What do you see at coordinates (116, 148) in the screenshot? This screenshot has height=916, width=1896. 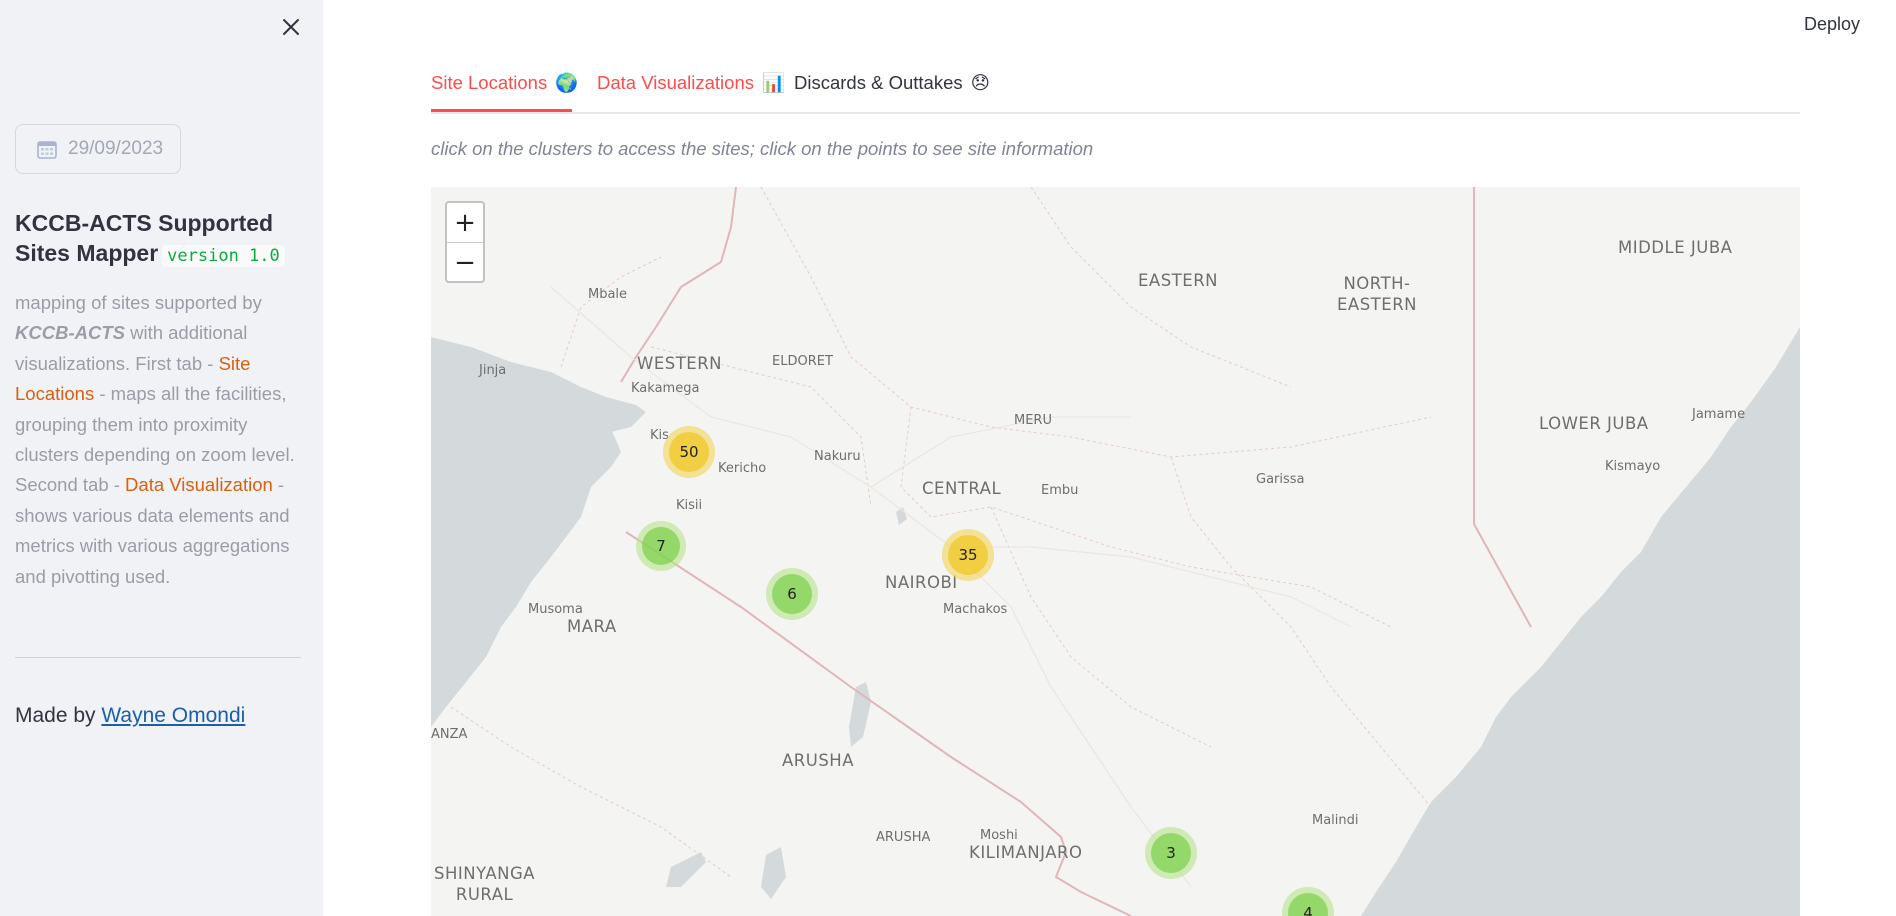 I see `date-value: 29/09/2023` at bounding box center [116, 148].